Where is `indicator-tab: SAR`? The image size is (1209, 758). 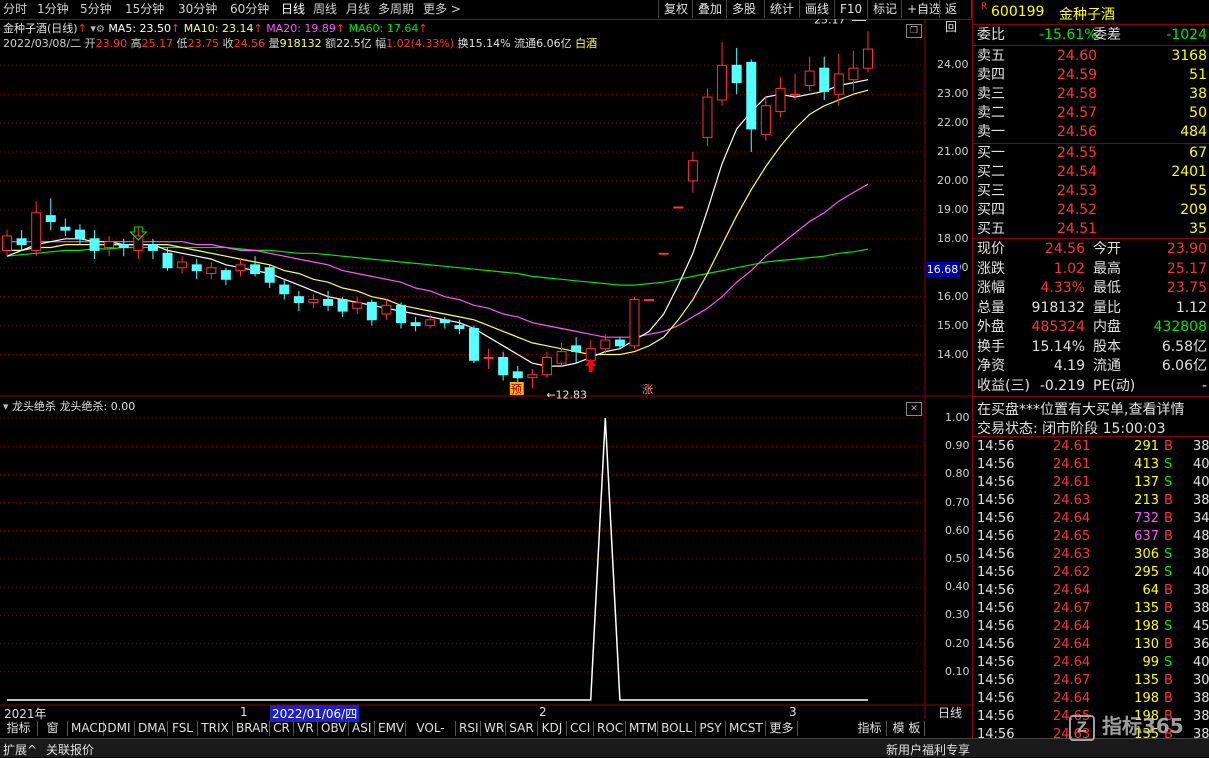
indicator-tab: SAR is located at coordinates (522, 728).